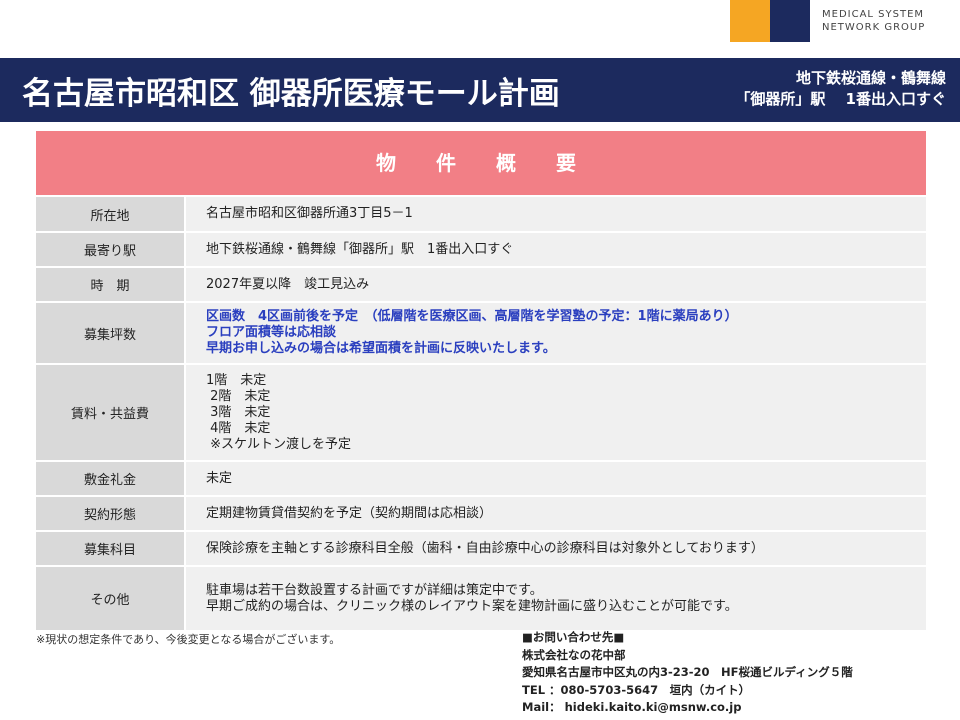  I want to click on row-label: 時 期, so click(110, 284).